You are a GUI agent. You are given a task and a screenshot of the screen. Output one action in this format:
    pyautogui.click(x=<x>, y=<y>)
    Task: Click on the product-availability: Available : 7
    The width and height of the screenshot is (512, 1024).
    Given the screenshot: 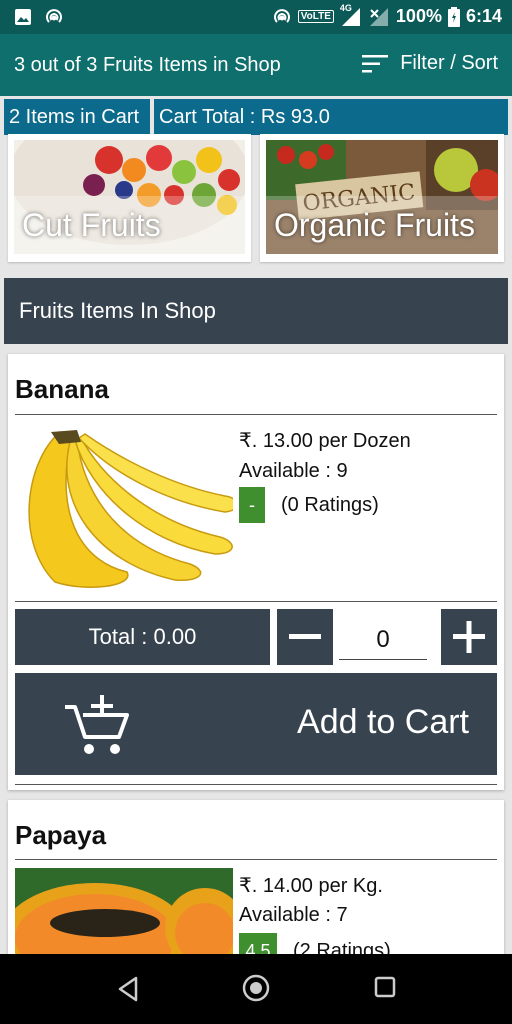 What is the action you would take?
    pyautogui.click(x=293, y=915)
    